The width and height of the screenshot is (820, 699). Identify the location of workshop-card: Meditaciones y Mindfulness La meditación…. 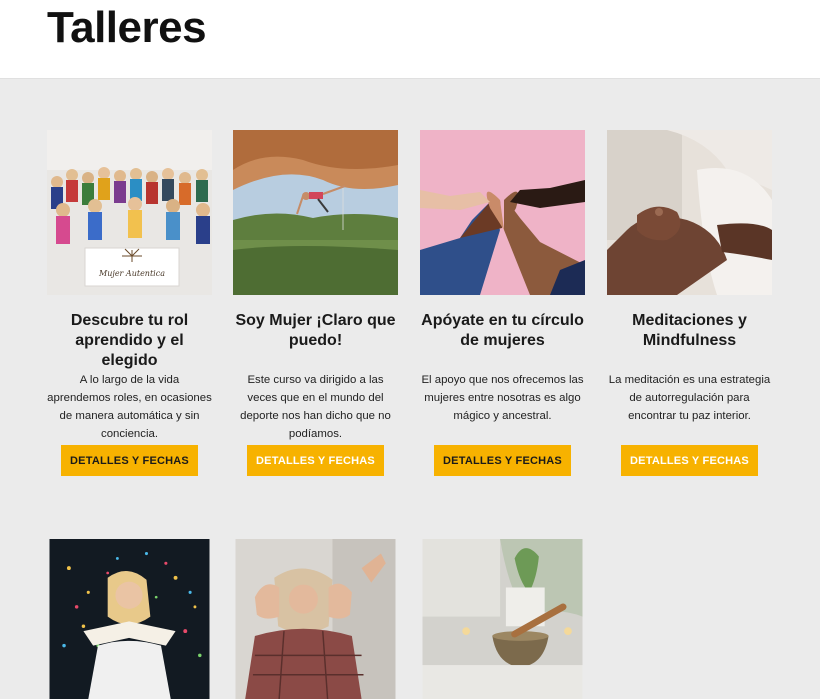
(689, 303).